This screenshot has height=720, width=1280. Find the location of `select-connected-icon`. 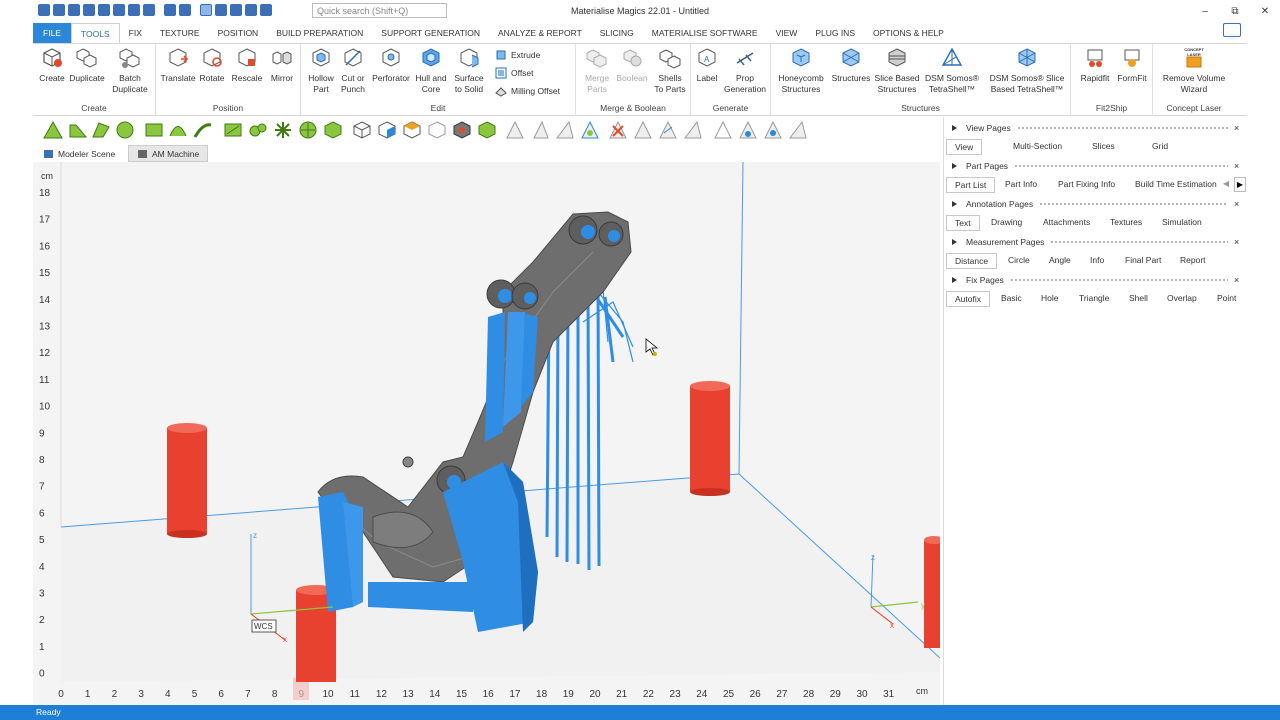

select-connected-icon is located at coordinates (283, 130).